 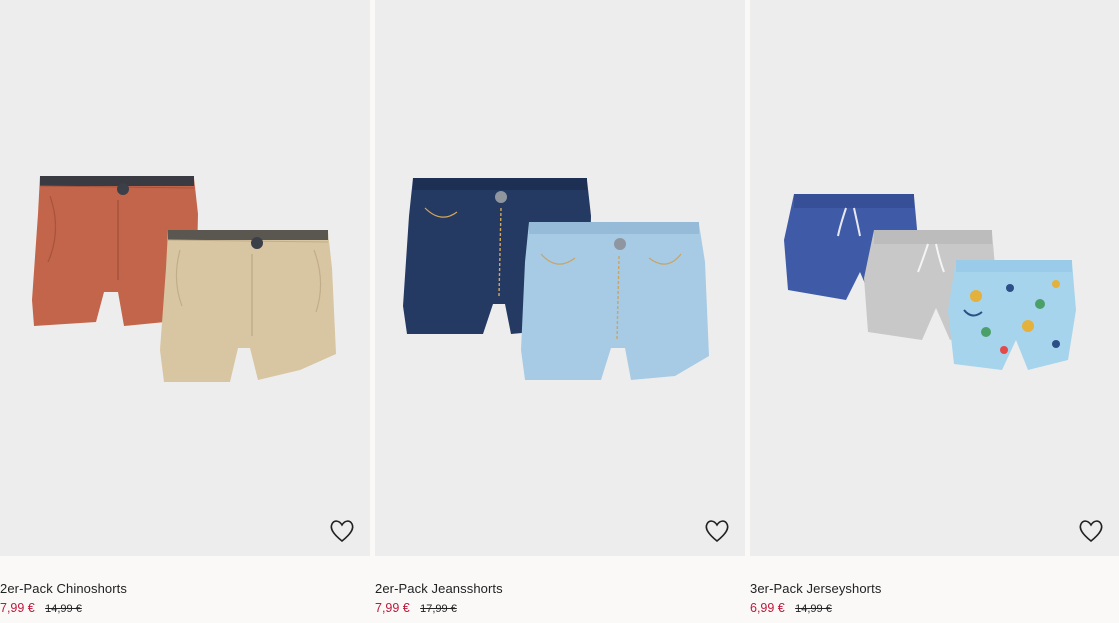 What do you see at coordinates (438, 609) in the screenshot?
I see `old-price: 17,99 €` at bounding box center [438, 609].